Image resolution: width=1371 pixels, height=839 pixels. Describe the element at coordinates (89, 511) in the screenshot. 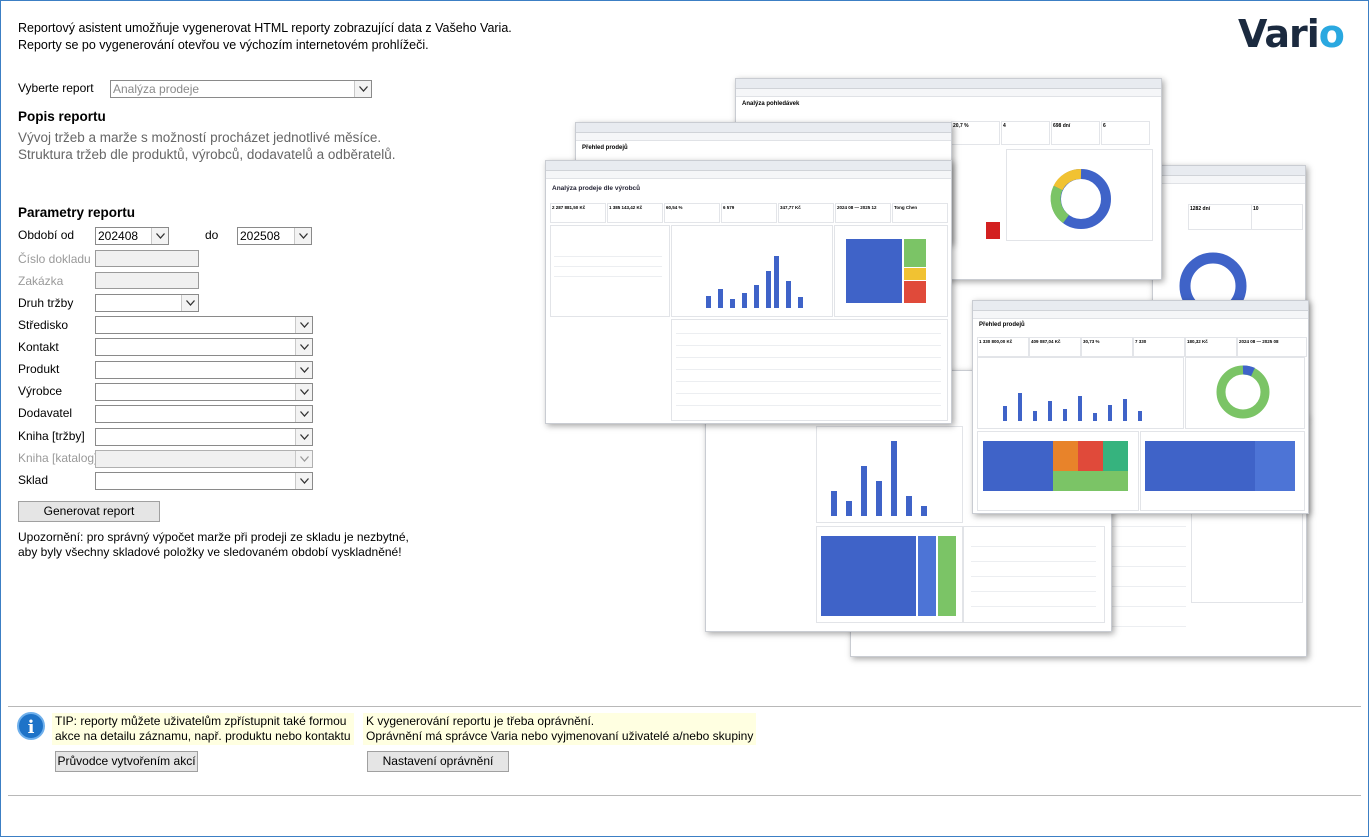

I see `generate-report-button: Generovat report` at that location.